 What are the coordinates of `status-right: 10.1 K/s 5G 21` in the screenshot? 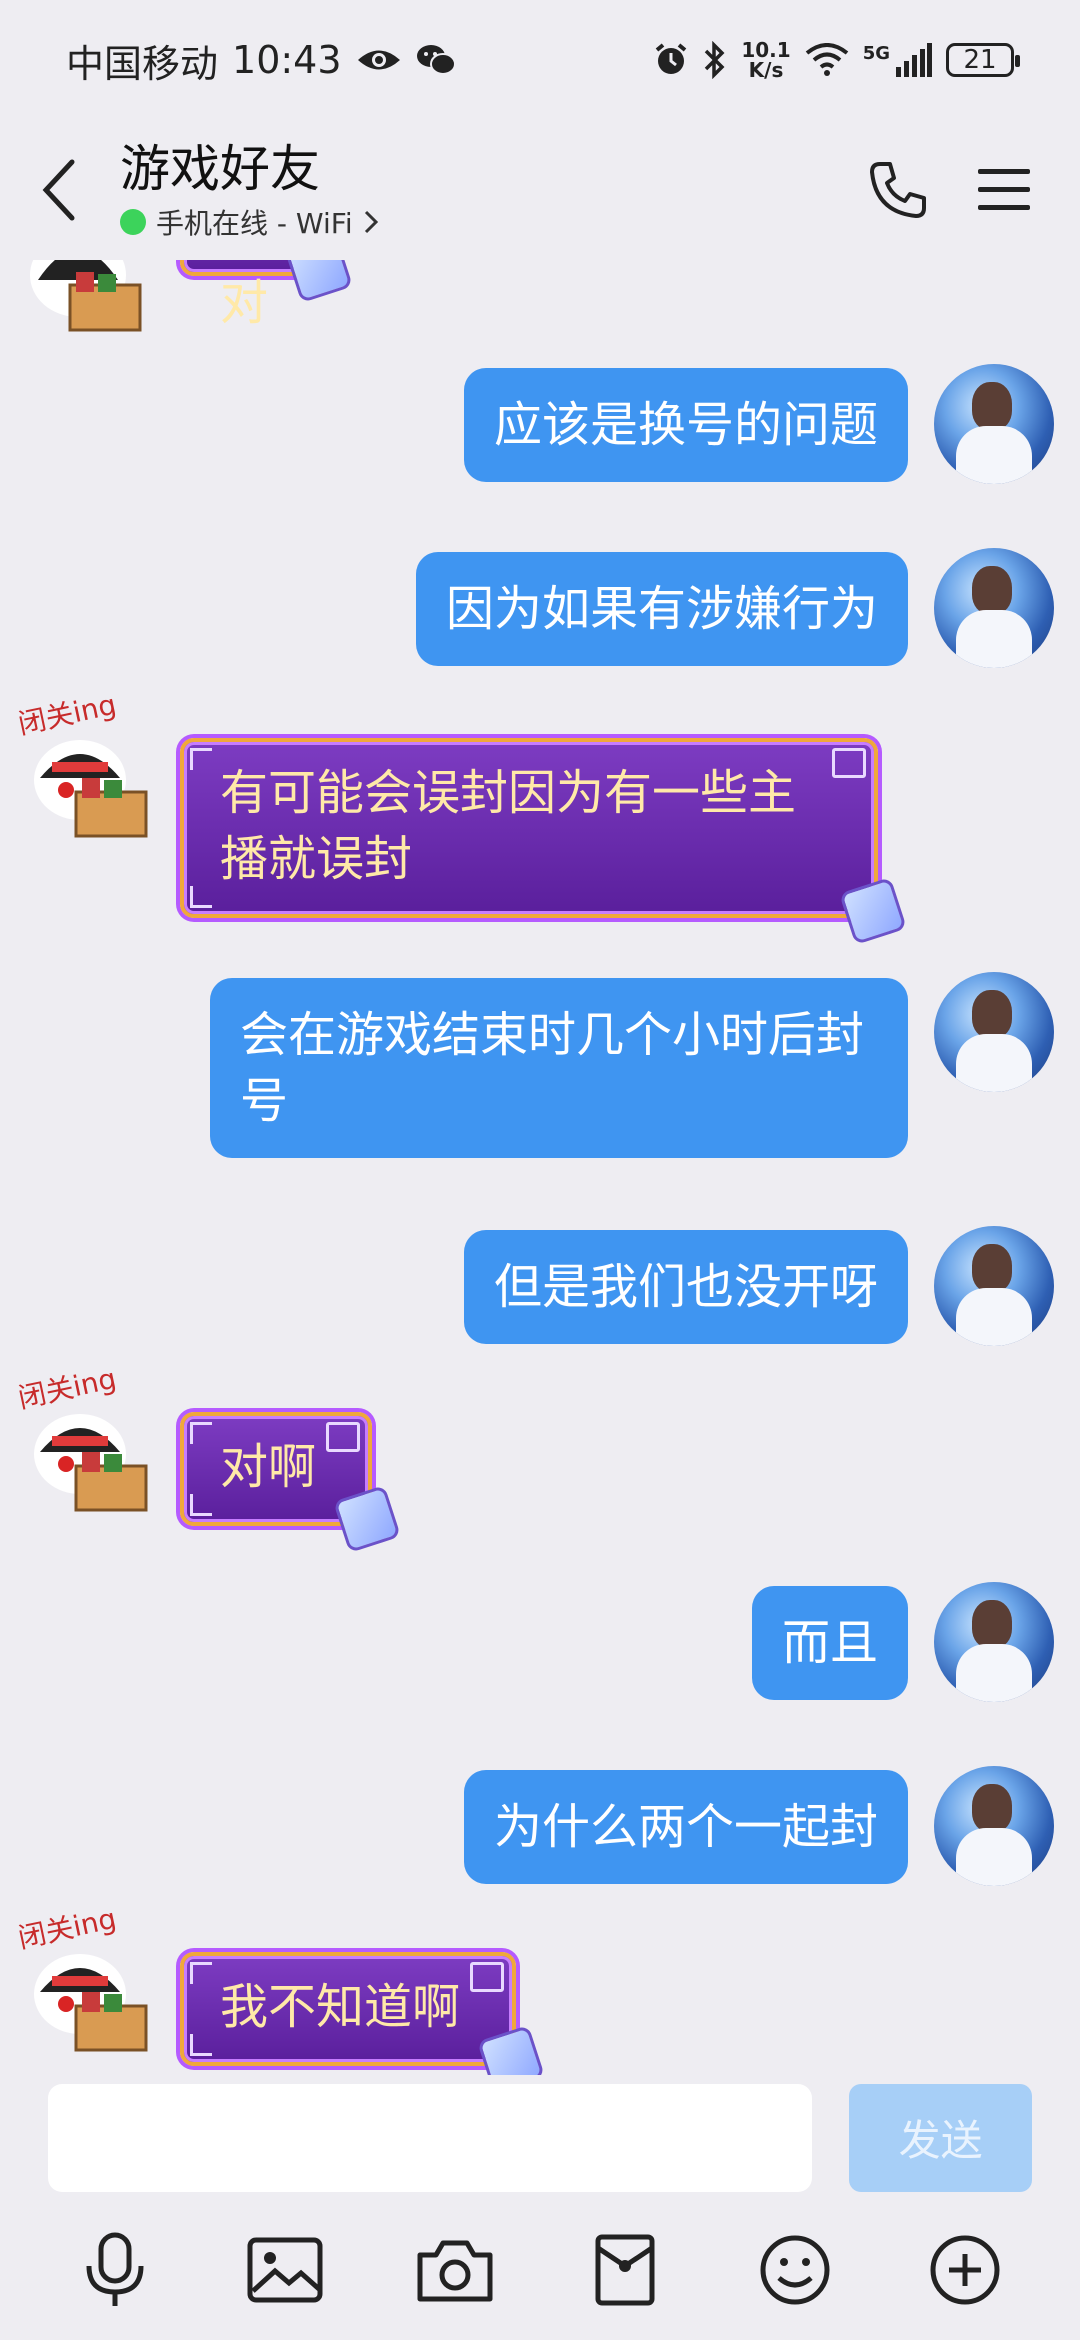 It's located at (836, 60).